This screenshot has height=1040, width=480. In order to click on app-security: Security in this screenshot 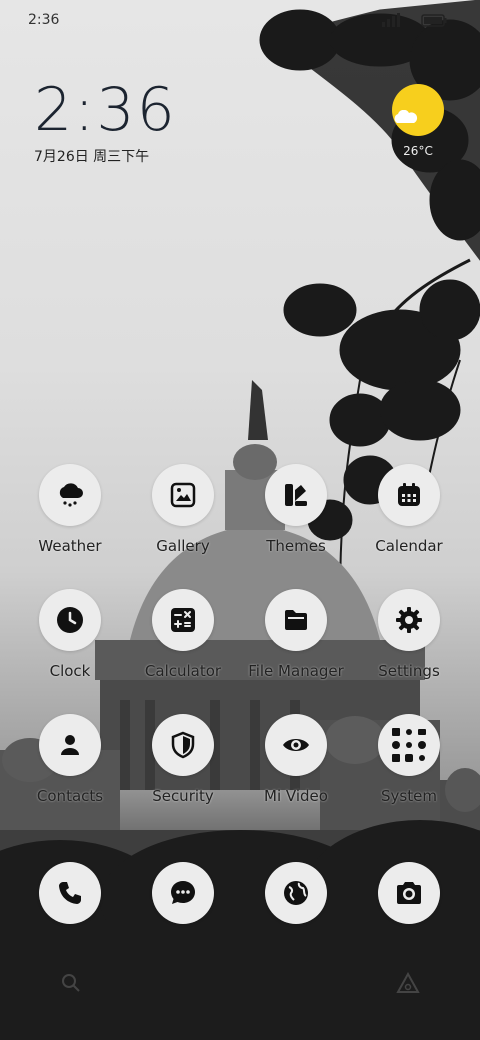, I will do `click(183, 769)`.